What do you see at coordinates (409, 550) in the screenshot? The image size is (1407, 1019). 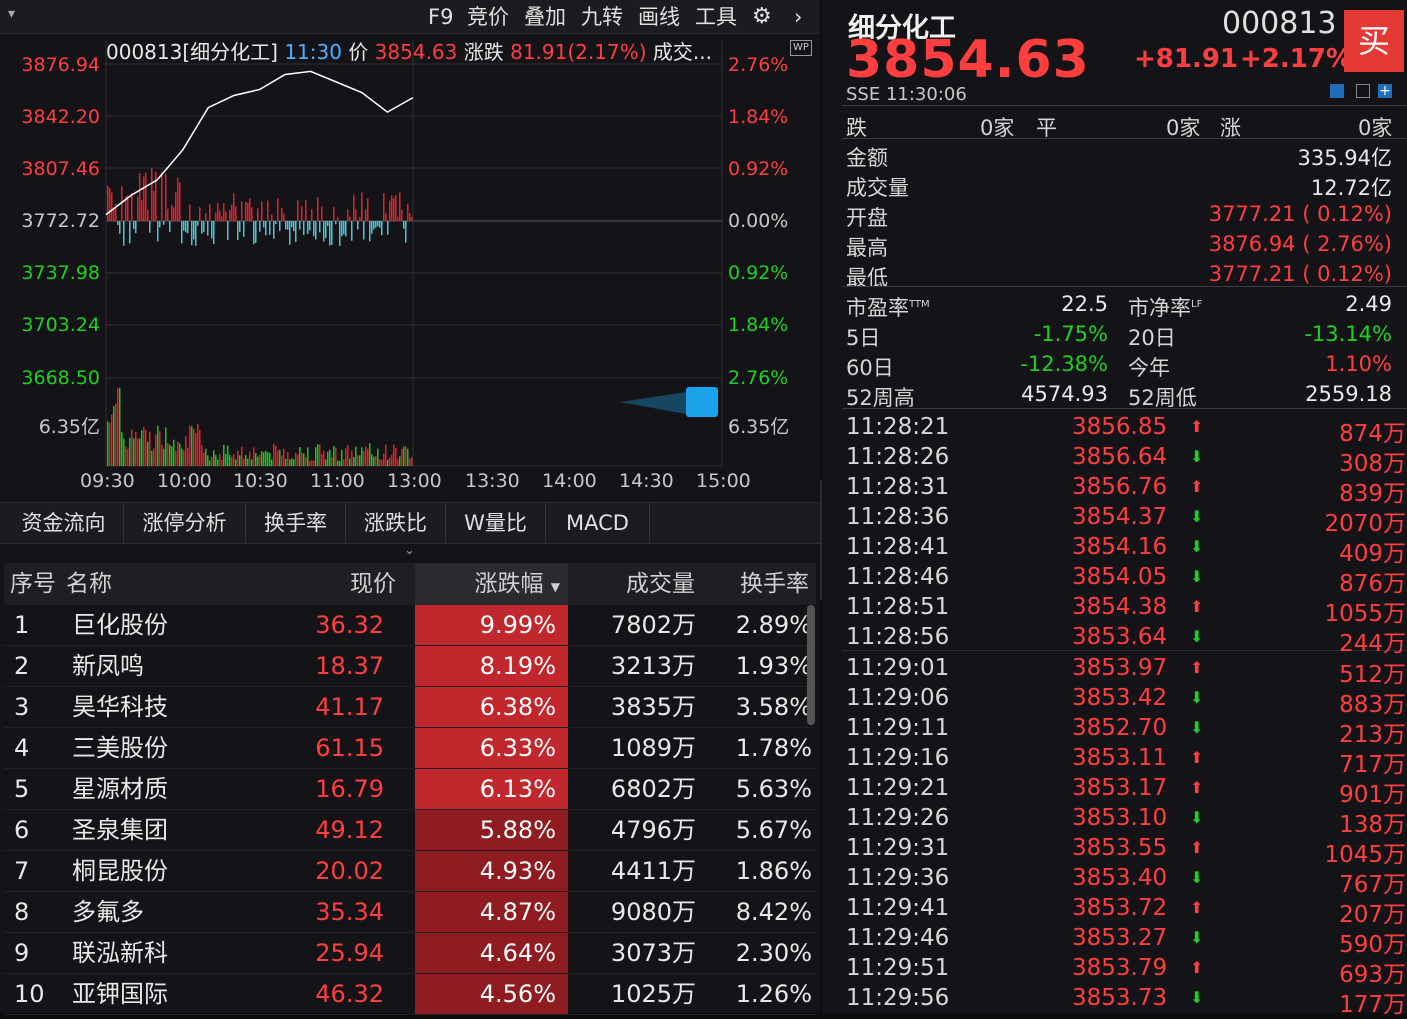 I see `expand-icon: ⌄` at bounding box center [409, 550].